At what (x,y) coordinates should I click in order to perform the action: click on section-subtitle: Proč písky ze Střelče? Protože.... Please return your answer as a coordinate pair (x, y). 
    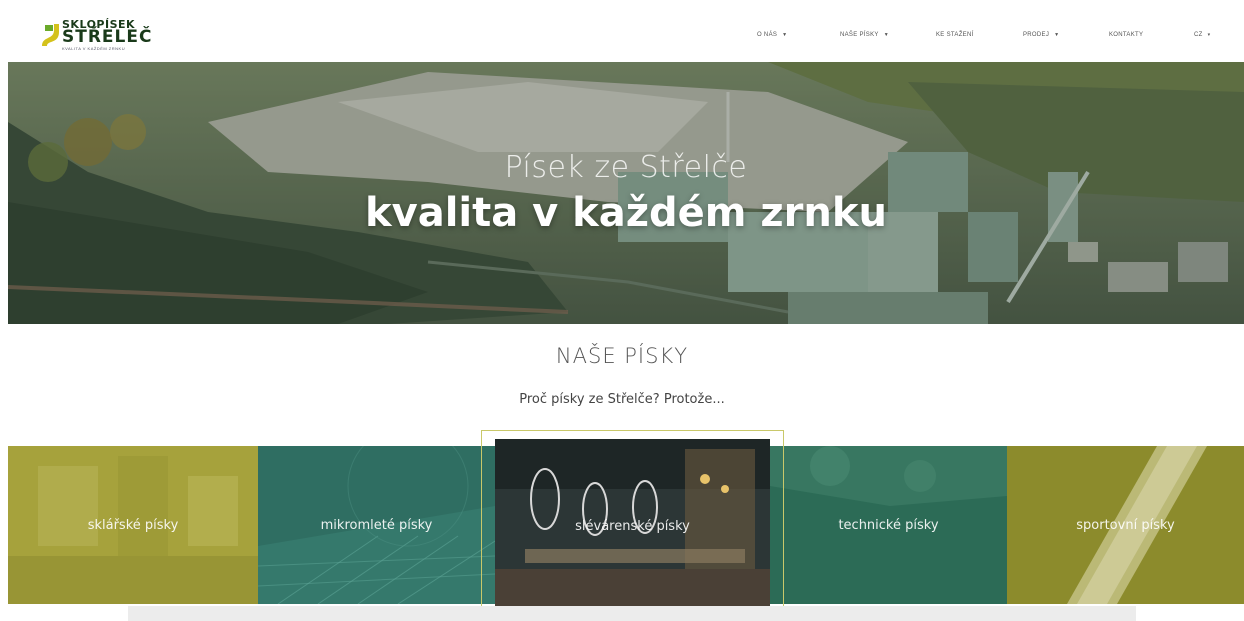
    Looking at the image, I should click on (622, 399).